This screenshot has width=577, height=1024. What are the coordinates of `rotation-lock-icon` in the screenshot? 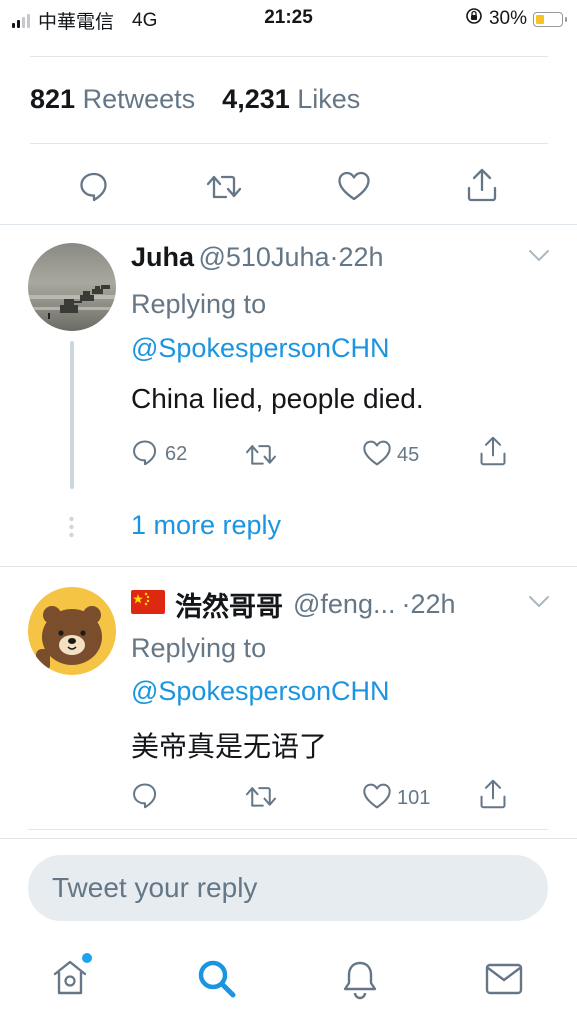 It's located at (474, 19).